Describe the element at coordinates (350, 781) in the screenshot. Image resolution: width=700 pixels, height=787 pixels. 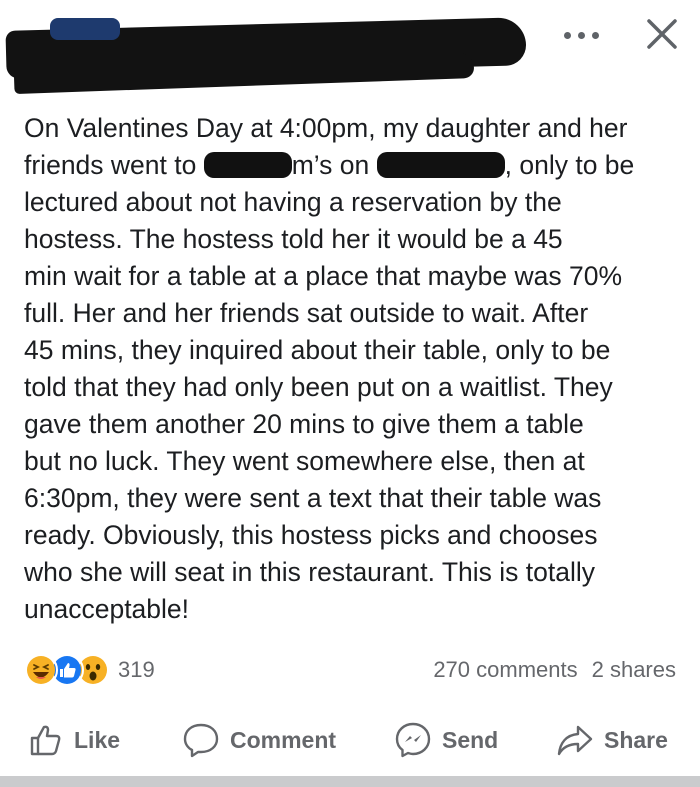
I see `bottom-divider` at that location.